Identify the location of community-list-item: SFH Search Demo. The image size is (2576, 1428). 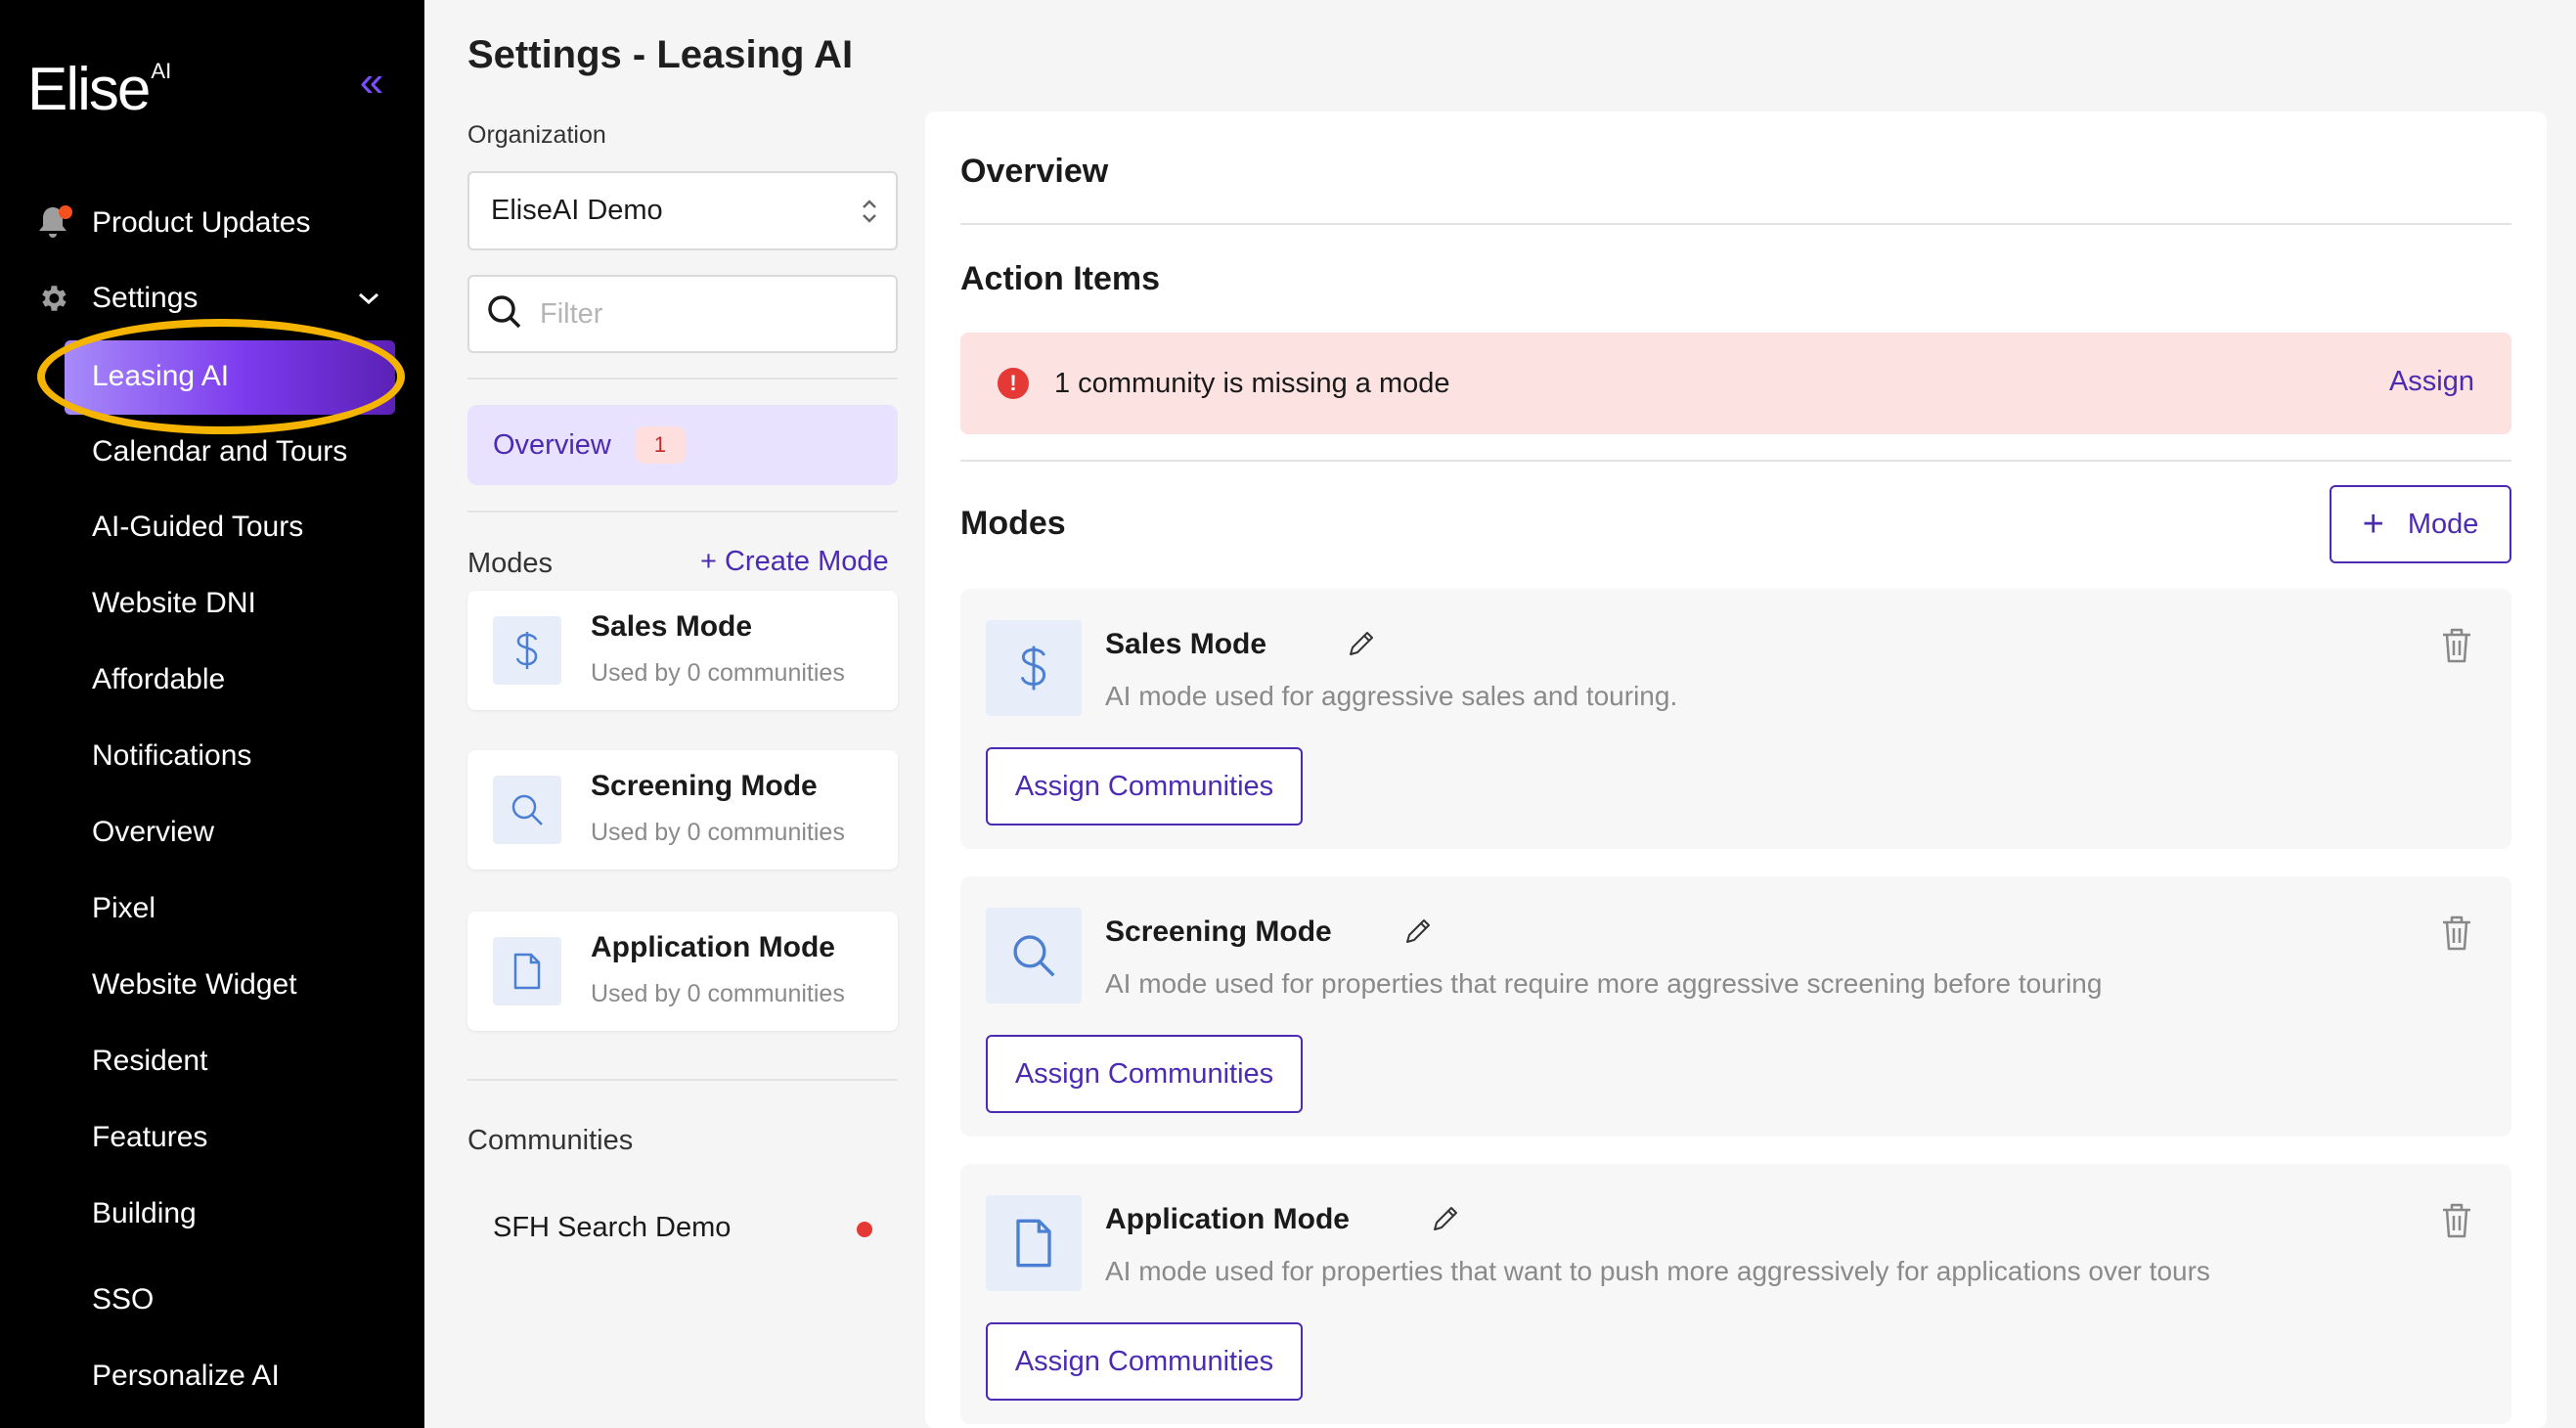
(682, 1227).